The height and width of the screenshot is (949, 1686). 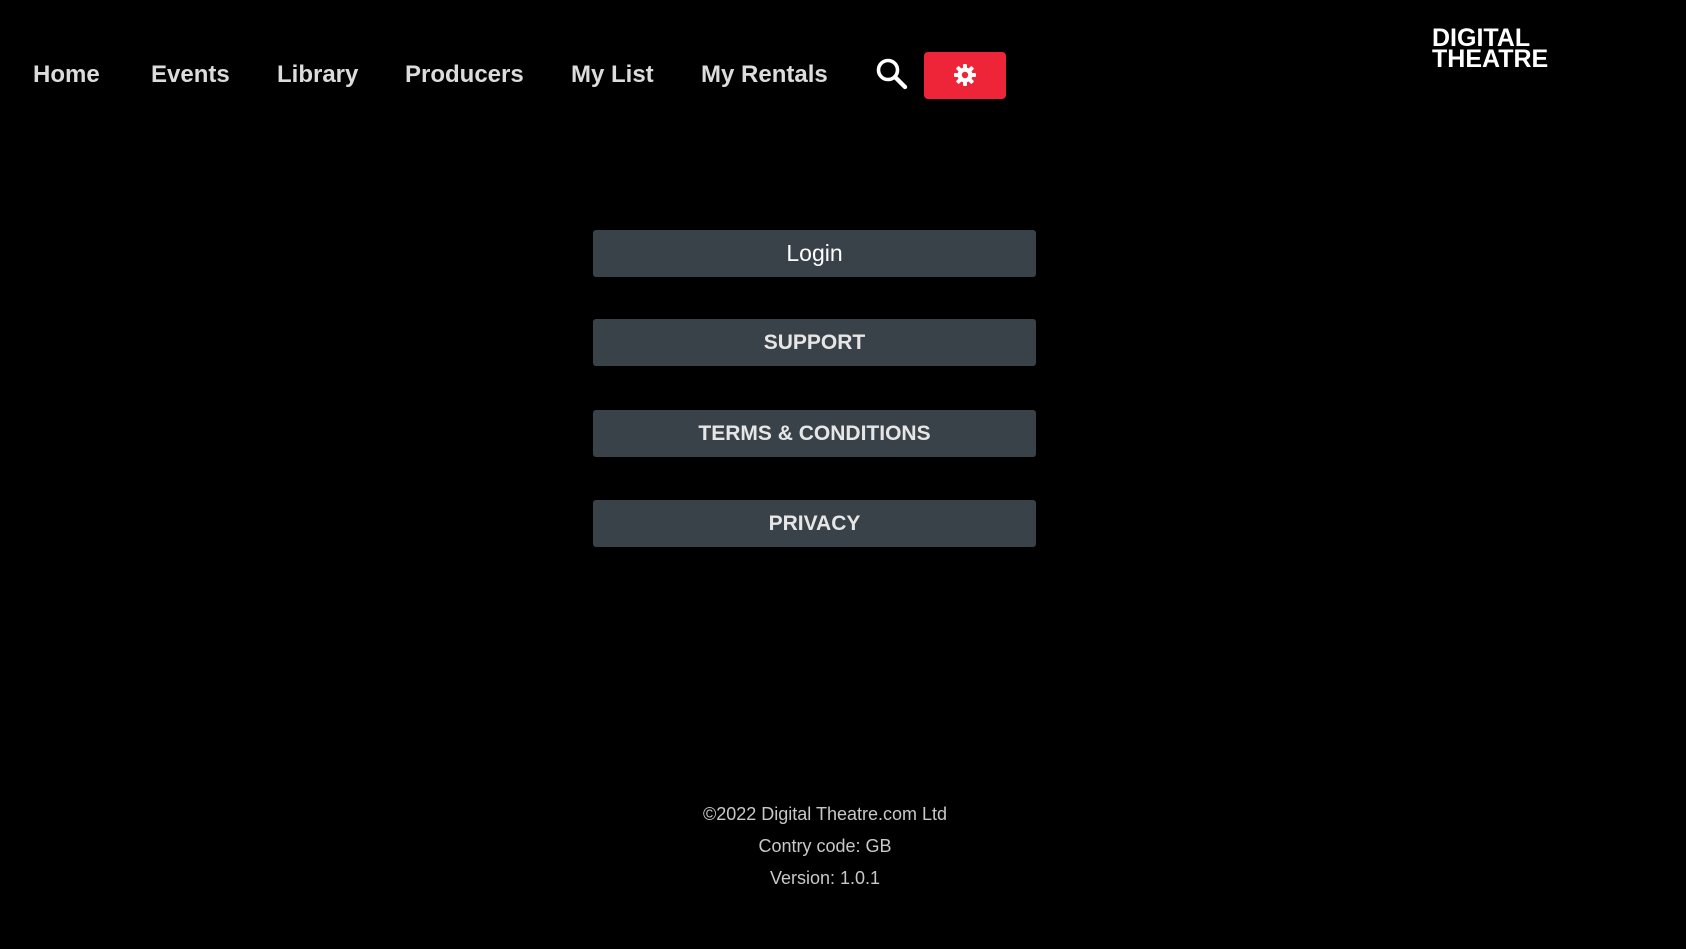 What do you see at coordinates (814, 253) in the screenshot?
I see `login-button: Login` at bounding box center [814, 253].